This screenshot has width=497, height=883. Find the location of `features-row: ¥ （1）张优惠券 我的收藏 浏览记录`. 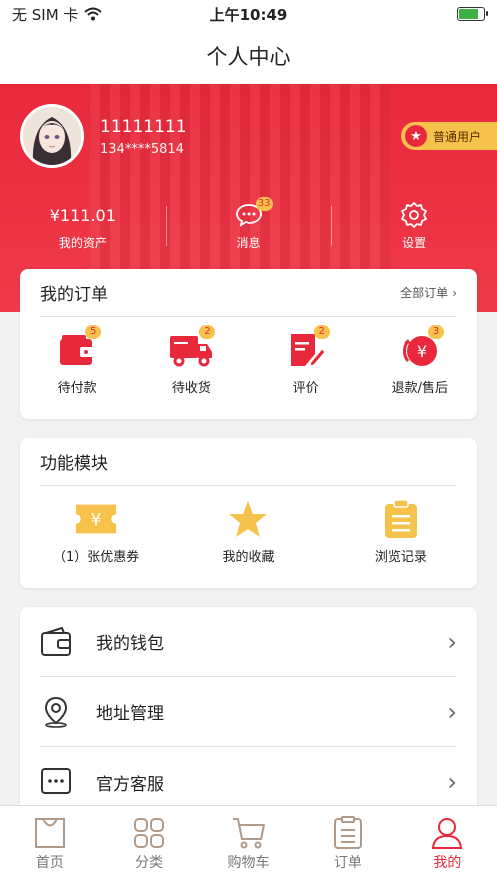

features-row: ¥ （1）张优惠券 我的收藏 浏览记录 is located at coordinates (248, 525).